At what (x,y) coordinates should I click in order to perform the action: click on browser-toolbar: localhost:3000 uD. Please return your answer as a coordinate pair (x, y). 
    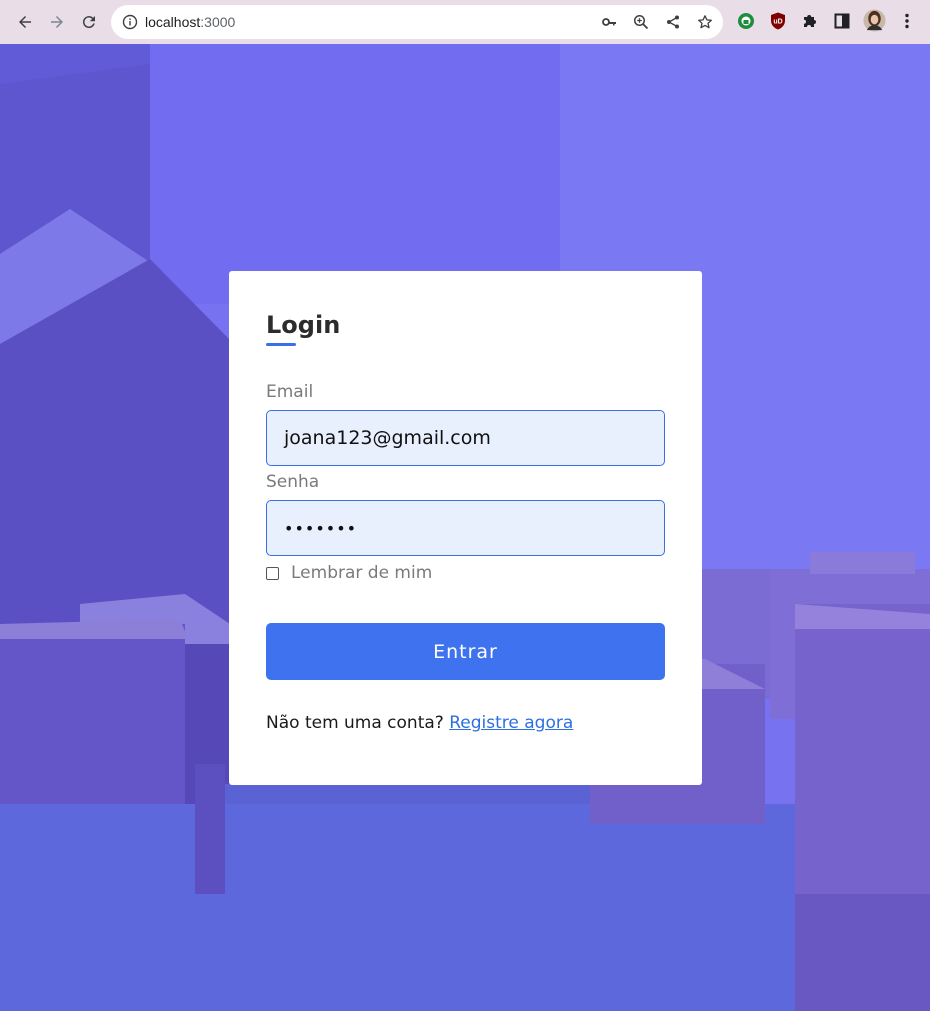
    Looking at the image, I should click on (465, 22).